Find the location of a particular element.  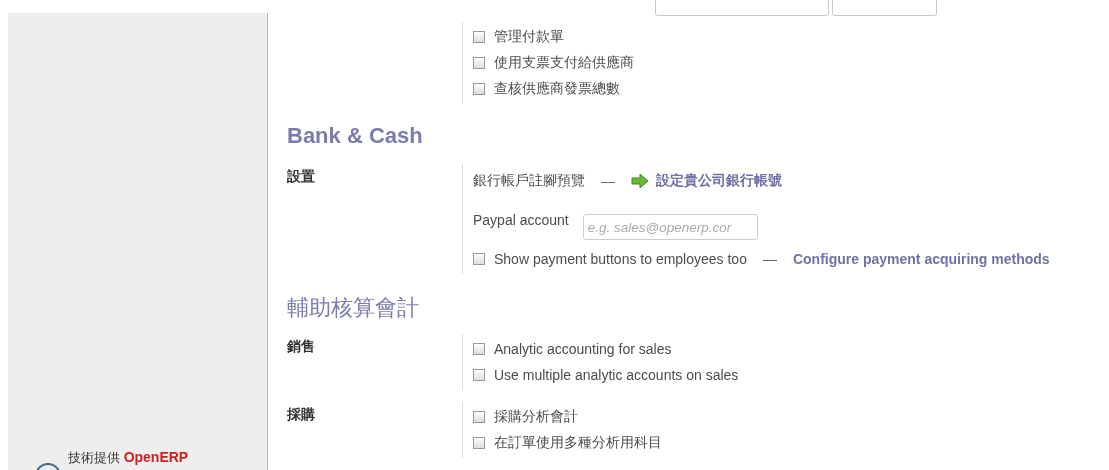

payment-methods-link: Configure payment acquiring methods is located at coordinates (921, 259).